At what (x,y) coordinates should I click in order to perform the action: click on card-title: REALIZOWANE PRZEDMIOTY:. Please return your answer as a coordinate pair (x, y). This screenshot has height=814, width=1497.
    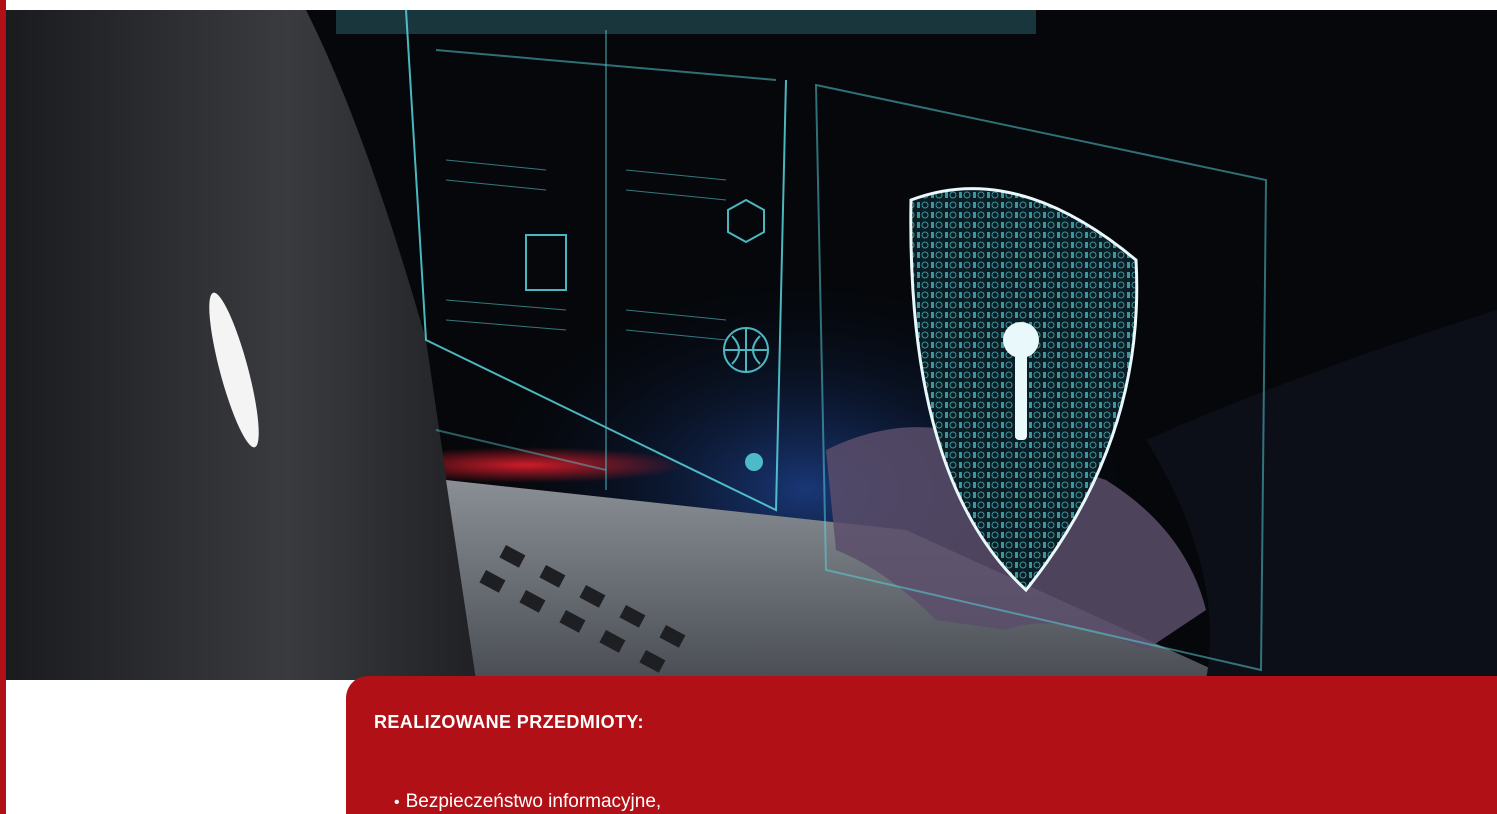
    Looking at the image, I should click on (509, 722).